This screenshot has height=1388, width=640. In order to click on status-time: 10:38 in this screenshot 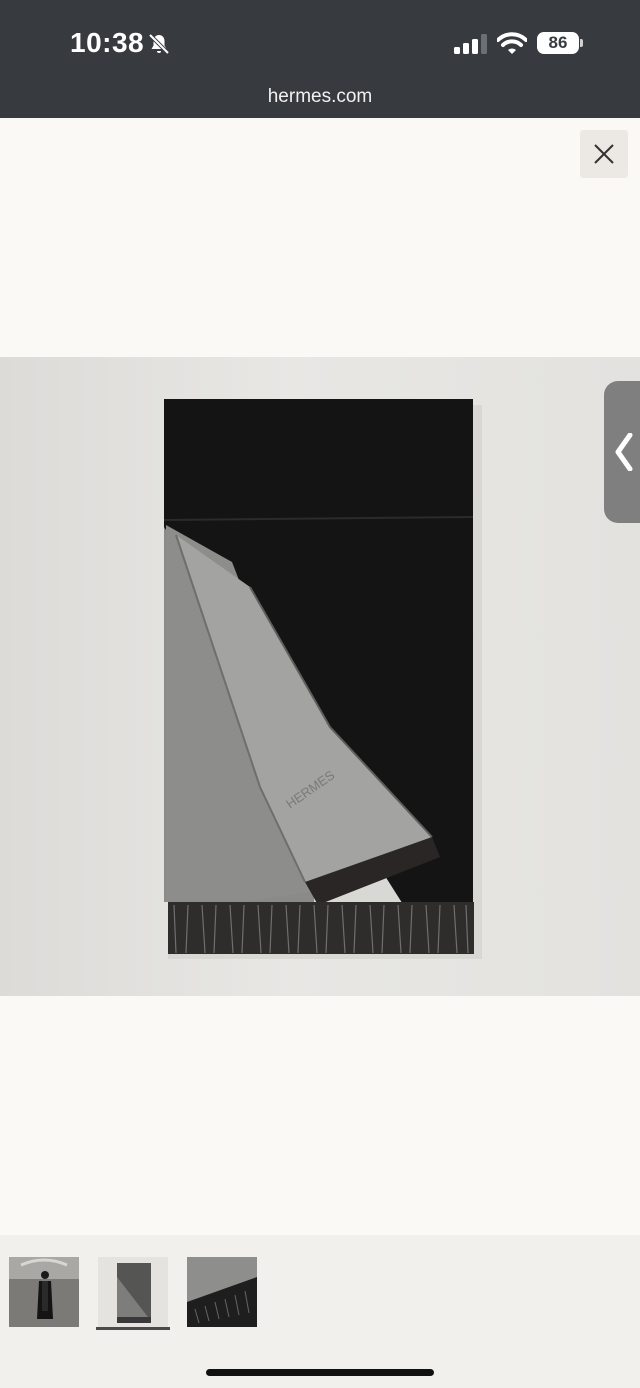, I will do `click(107, 42)`.